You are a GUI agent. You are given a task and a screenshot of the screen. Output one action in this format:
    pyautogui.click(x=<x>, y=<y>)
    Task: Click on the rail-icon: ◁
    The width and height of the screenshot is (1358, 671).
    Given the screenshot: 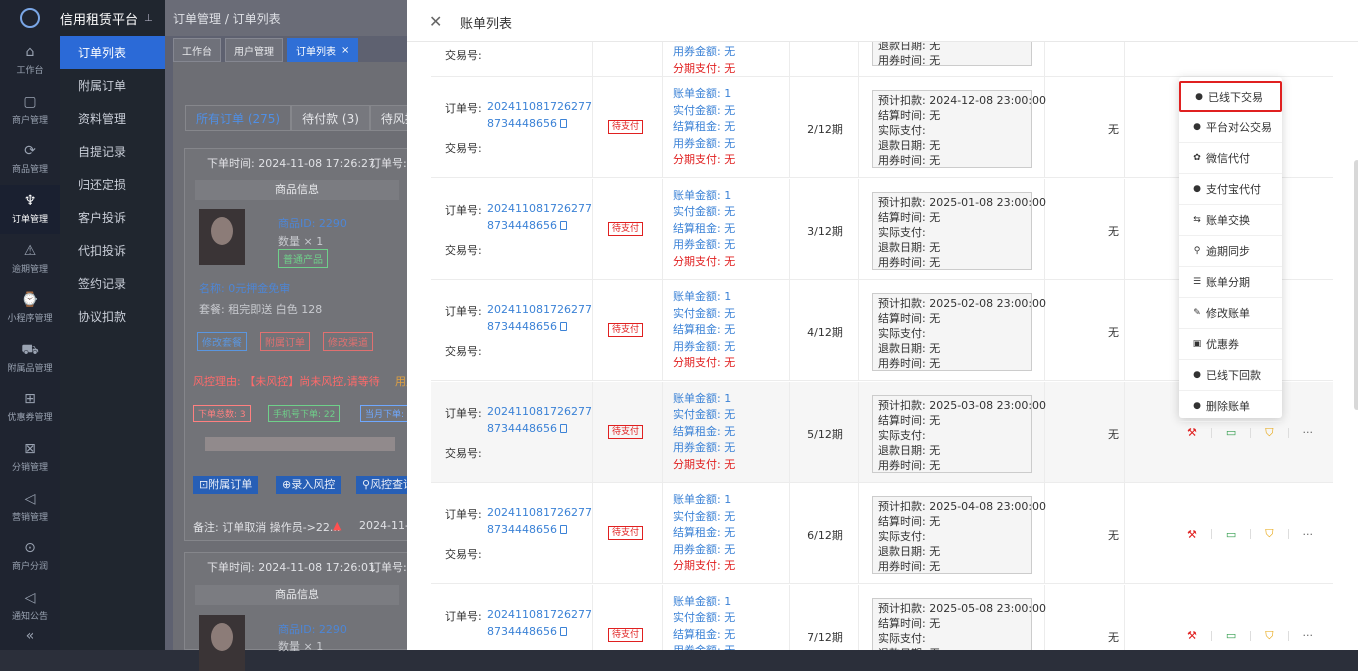 What is the action you would take?
    pyautogui.click(x=30, y=597)
    